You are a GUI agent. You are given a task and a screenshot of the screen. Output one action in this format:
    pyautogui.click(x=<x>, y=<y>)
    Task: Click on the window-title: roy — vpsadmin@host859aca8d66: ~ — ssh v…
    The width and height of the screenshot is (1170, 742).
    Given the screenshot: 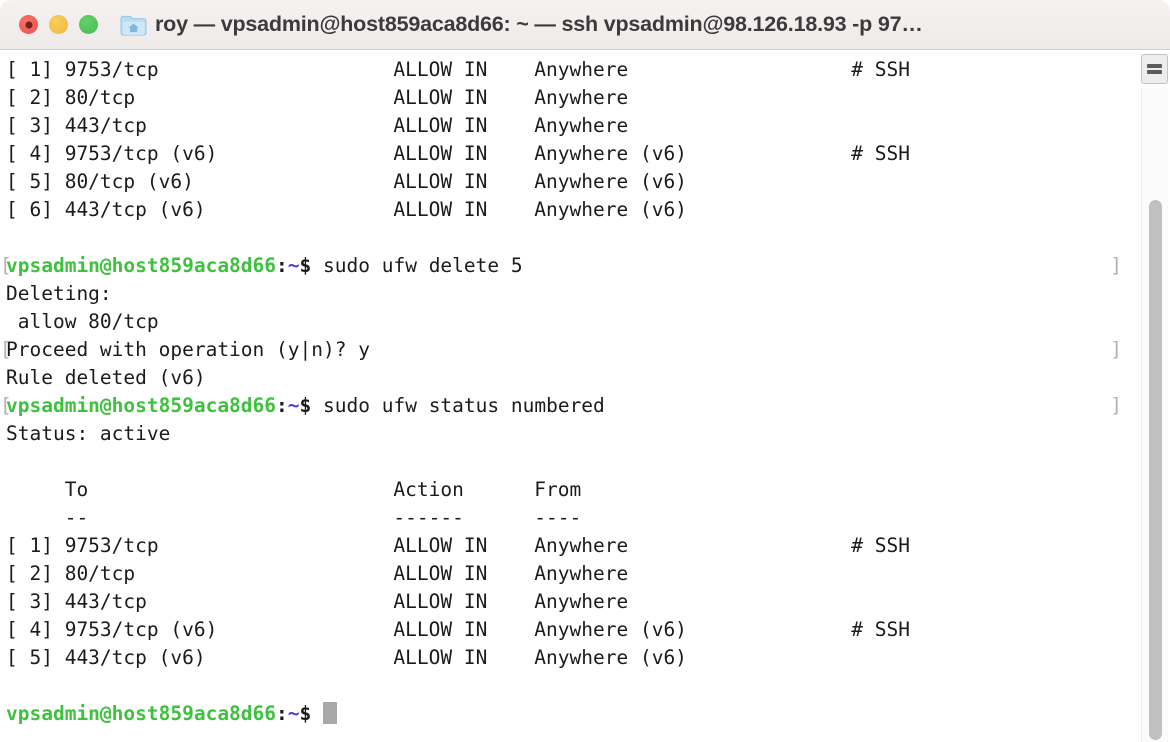 What is the action you would take?
    pyautogui.click(x=539, y=24)
    